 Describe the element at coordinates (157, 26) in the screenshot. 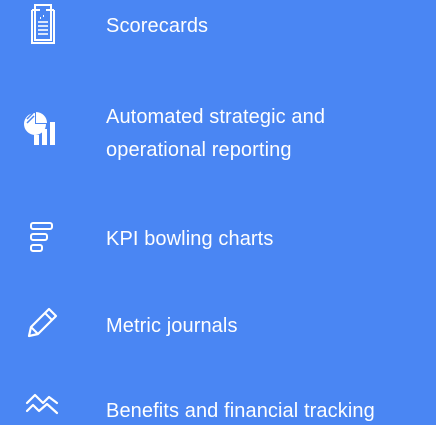

I see `feature-label-scorecards: Scorecards` at that location.